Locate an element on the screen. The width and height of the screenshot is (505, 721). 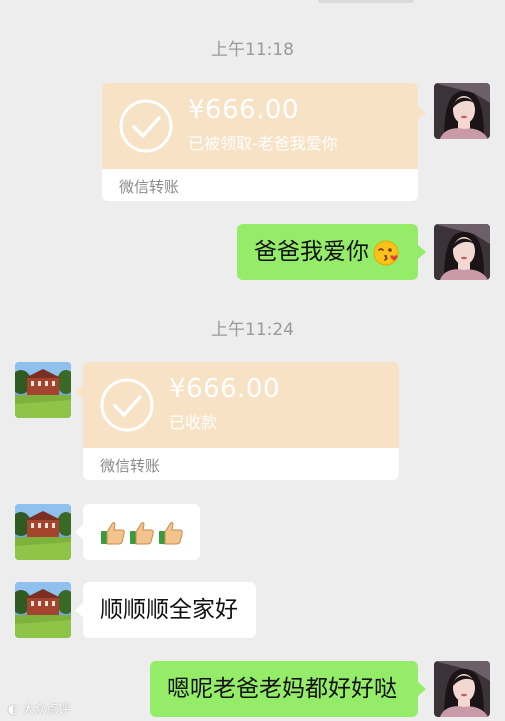
message-text: 嗯呢老爸老妈都好好哒 is located at coordinates (282, 689).